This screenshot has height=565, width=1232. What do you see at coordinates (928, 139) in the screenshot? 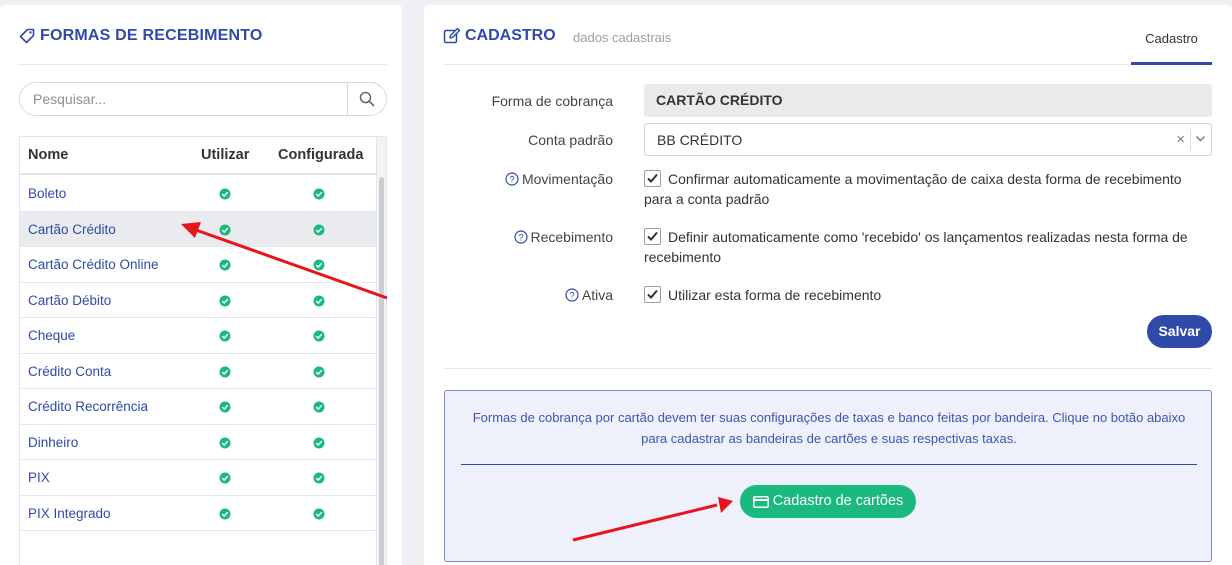
I see `conta-padrao-select: BB CRÉDITO ×` at bounding box center [928, 139].